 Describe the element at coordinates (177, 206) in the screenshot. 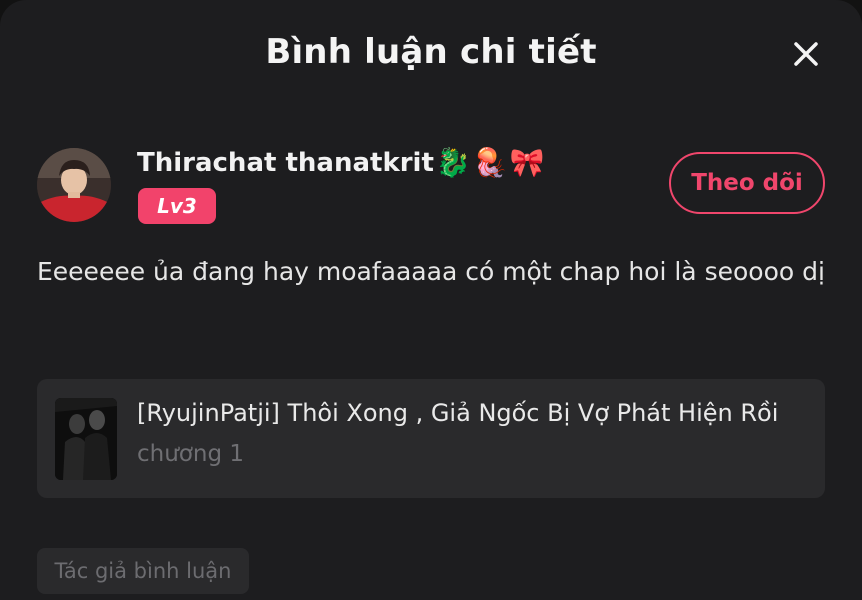

I see `level-badge: Lv3` at that location.